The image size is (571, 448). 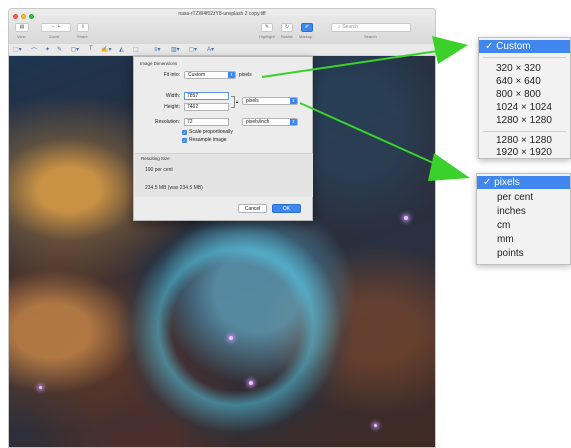 I want to click on ok-button: OK, so click(x=286, y=208).